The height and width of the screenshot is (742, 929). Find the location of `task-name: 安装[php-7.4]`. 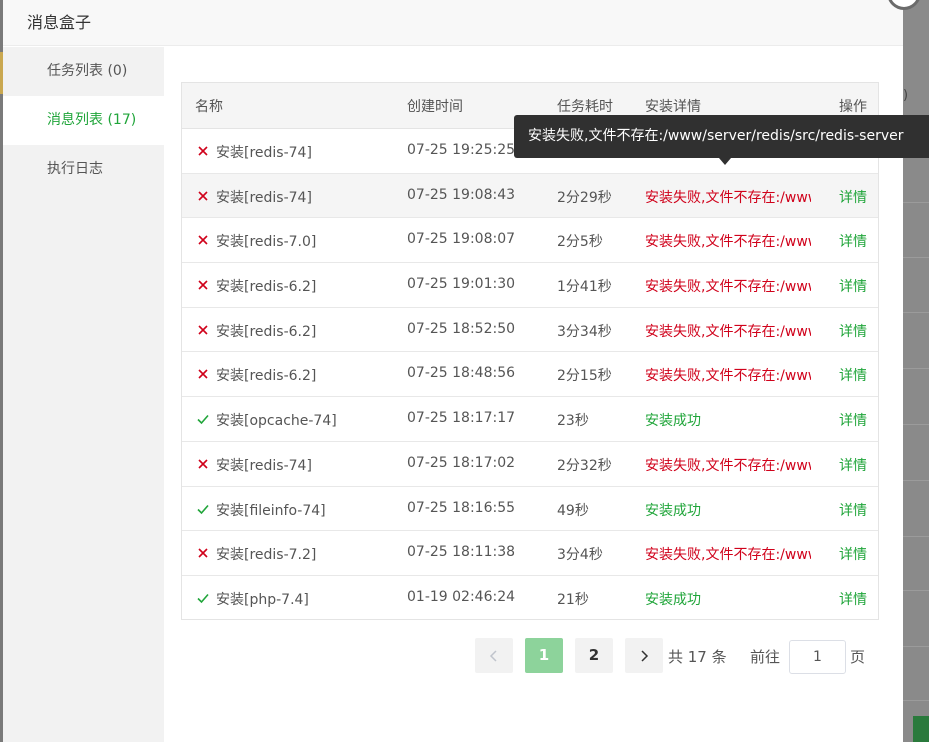

task-name: 安装[php-7.4] is located at coordinates (262, 599).